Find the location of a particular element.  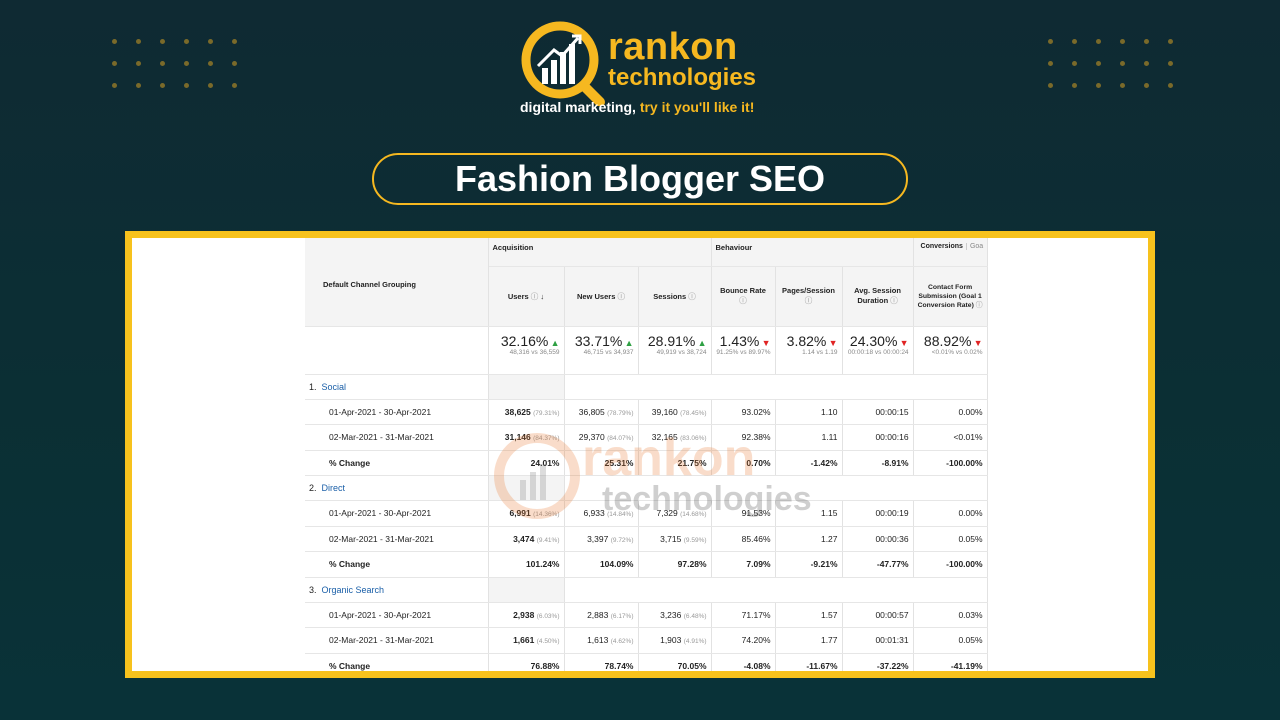

conversions-tab: Conversions is located at coordinates (942, 246).